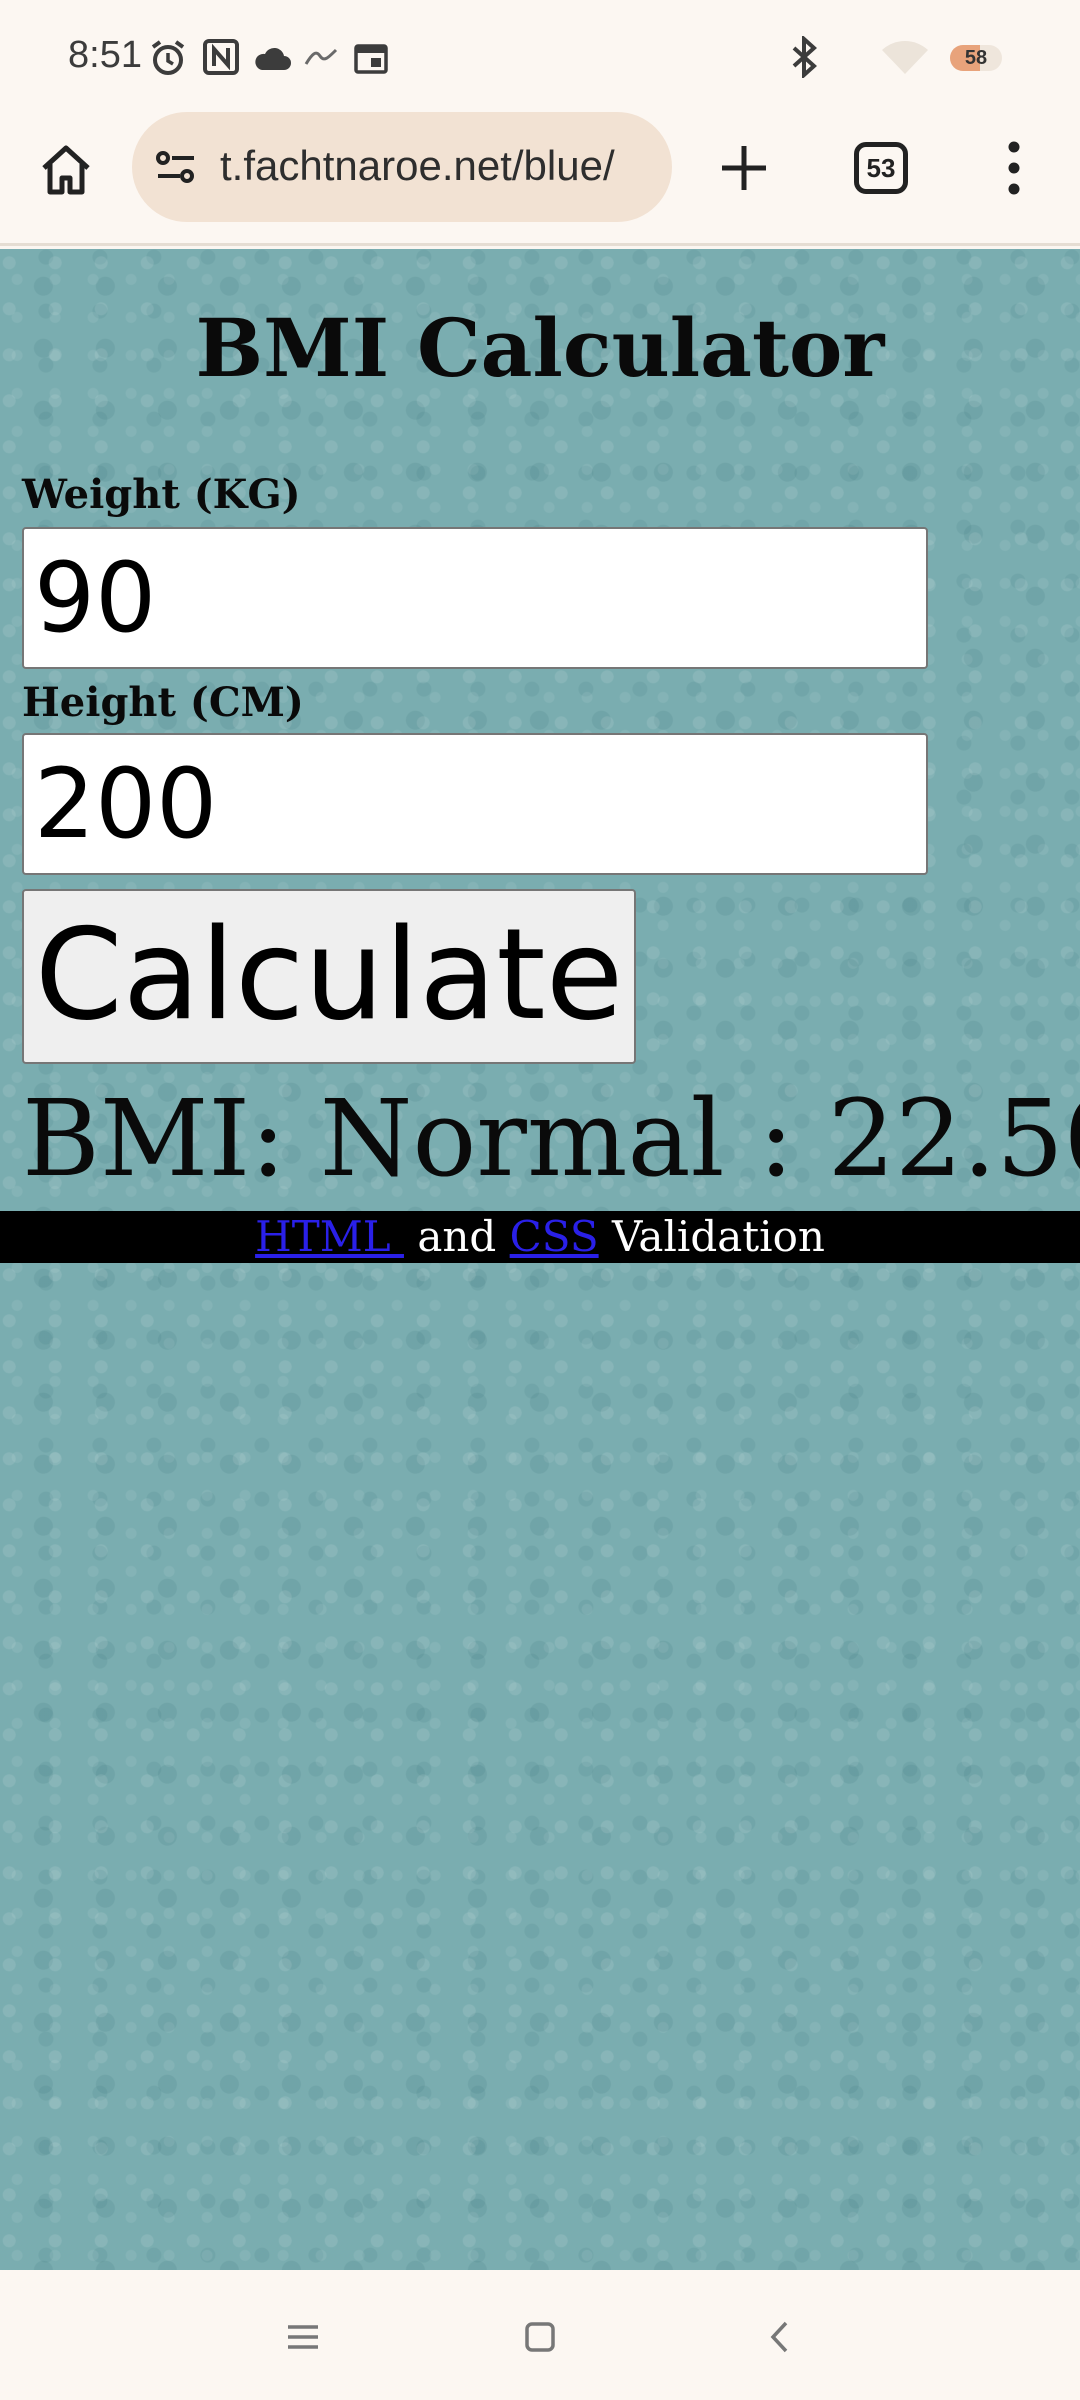 This screenshot has width=1080, height=2400. Describe the element at coordinates (744, 168) in the screenshot. I see `plus-icon` at that location.